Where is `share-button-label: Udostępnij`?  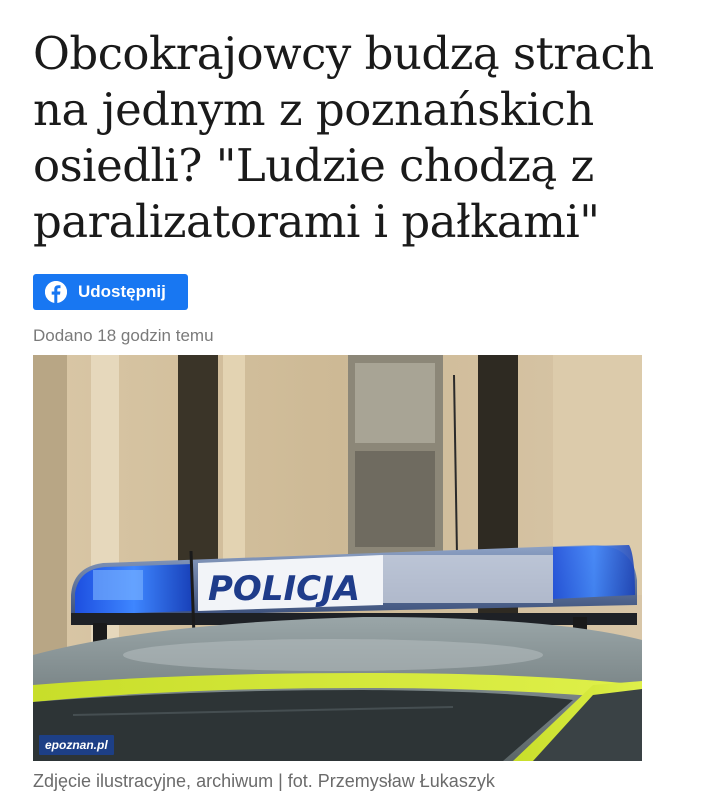 share-button-label: Udostępnij is located at coordinates (122, 291).